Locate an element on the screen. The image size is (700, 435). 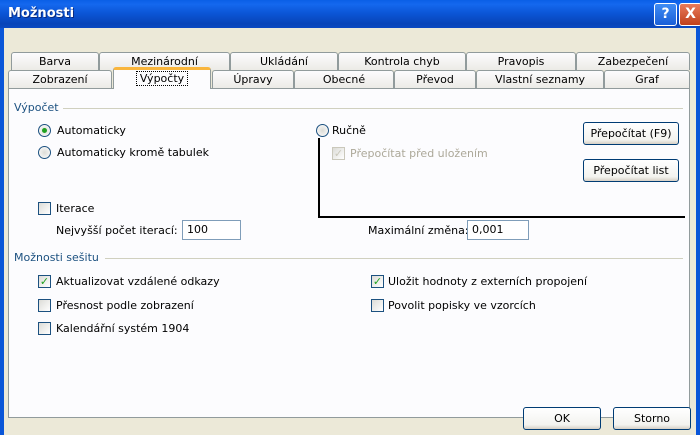
tab-vypocty-label: Výpočty is located at coordinates (162, 78).